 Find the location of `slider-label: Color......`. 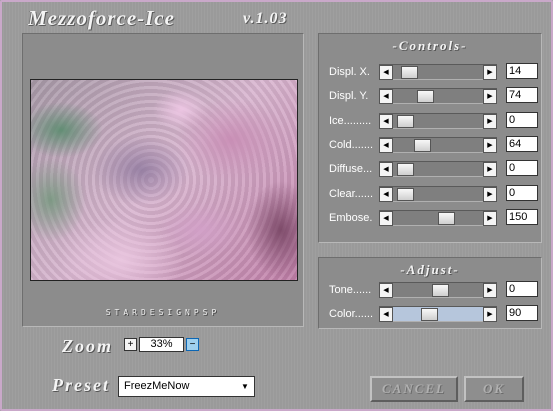

slider-label: Color...... is located at coordinates (351, 314).